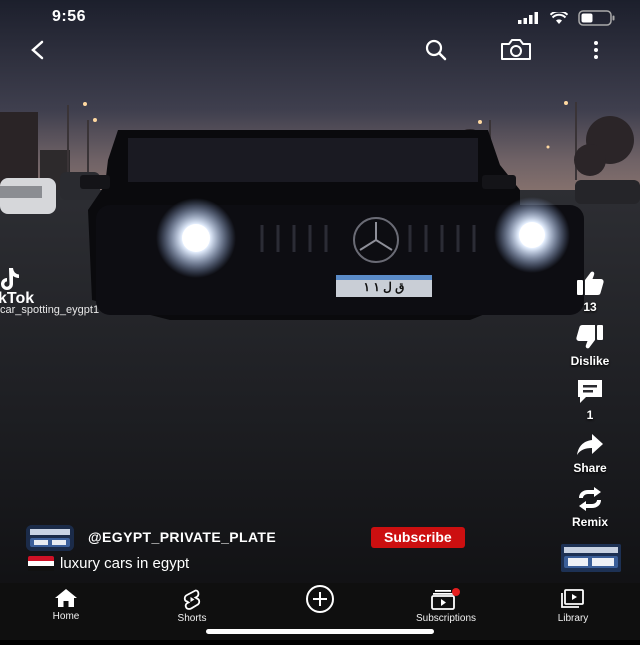 This screenshot has height=645, width=640. I want to click on more-options-button, so click(596, 50).